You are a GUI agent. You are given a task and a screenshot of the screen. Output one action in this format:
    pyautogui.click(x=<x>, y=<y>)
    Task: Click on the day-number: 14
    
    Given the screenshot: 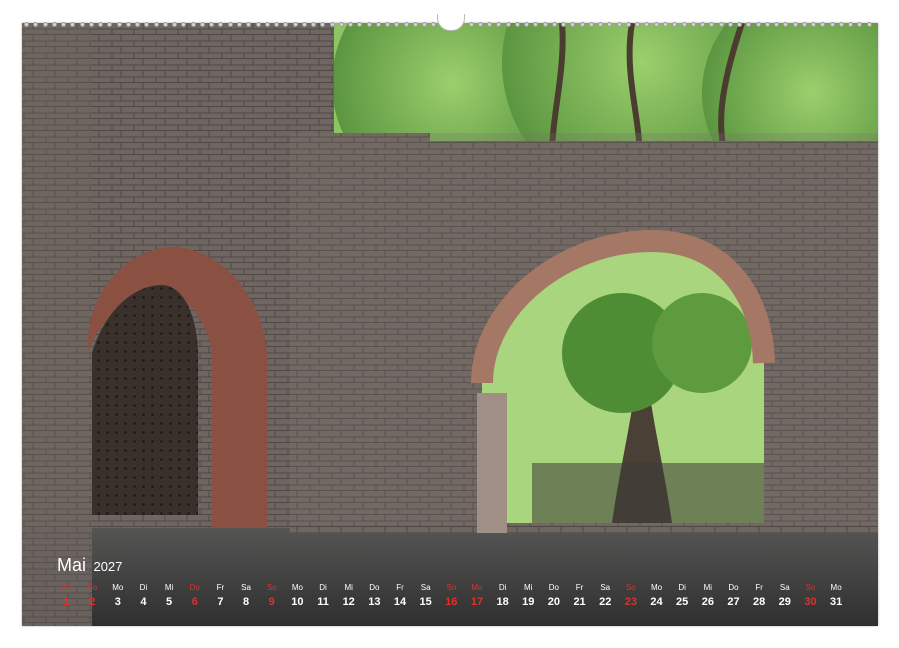 What is the action you would take?
    pyautogui.click(x=400, y=602)
    